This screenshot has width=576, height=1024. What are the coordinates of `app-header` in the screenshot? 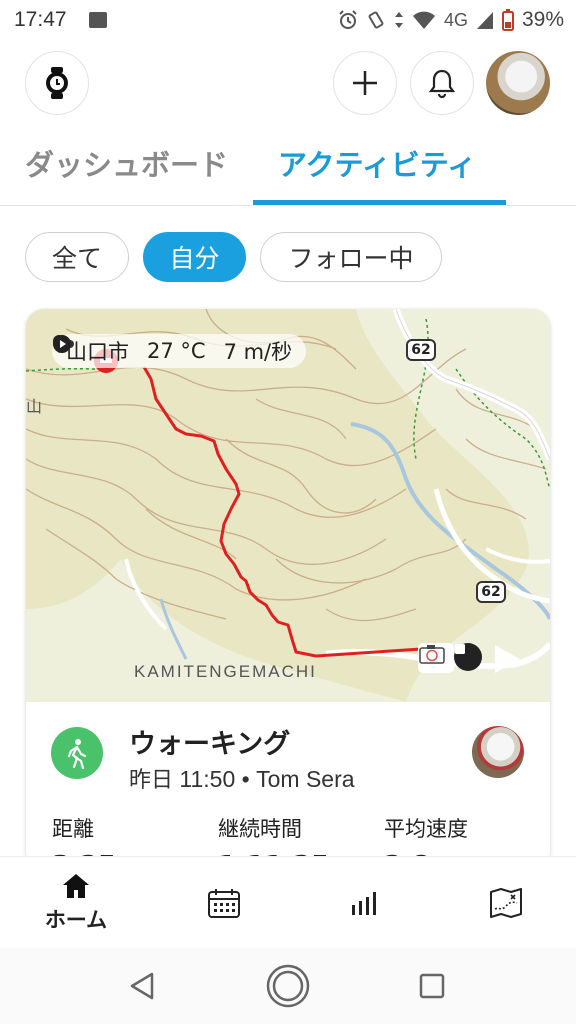 It's located at (288, 84).